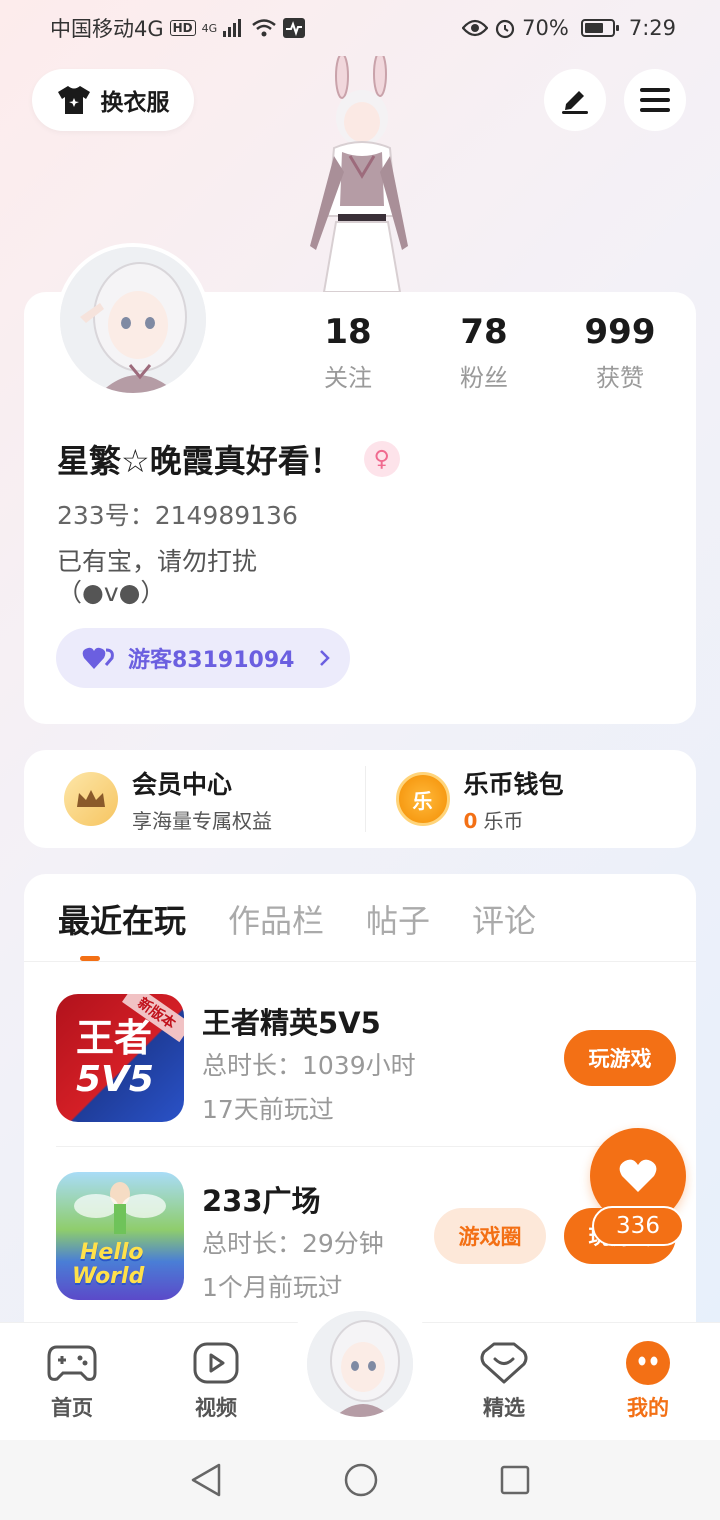  What do you see at coordinates (216, 1408) in the screenshot?
I see `nav-video-label: 视频` at bounding box center [216, 1408].